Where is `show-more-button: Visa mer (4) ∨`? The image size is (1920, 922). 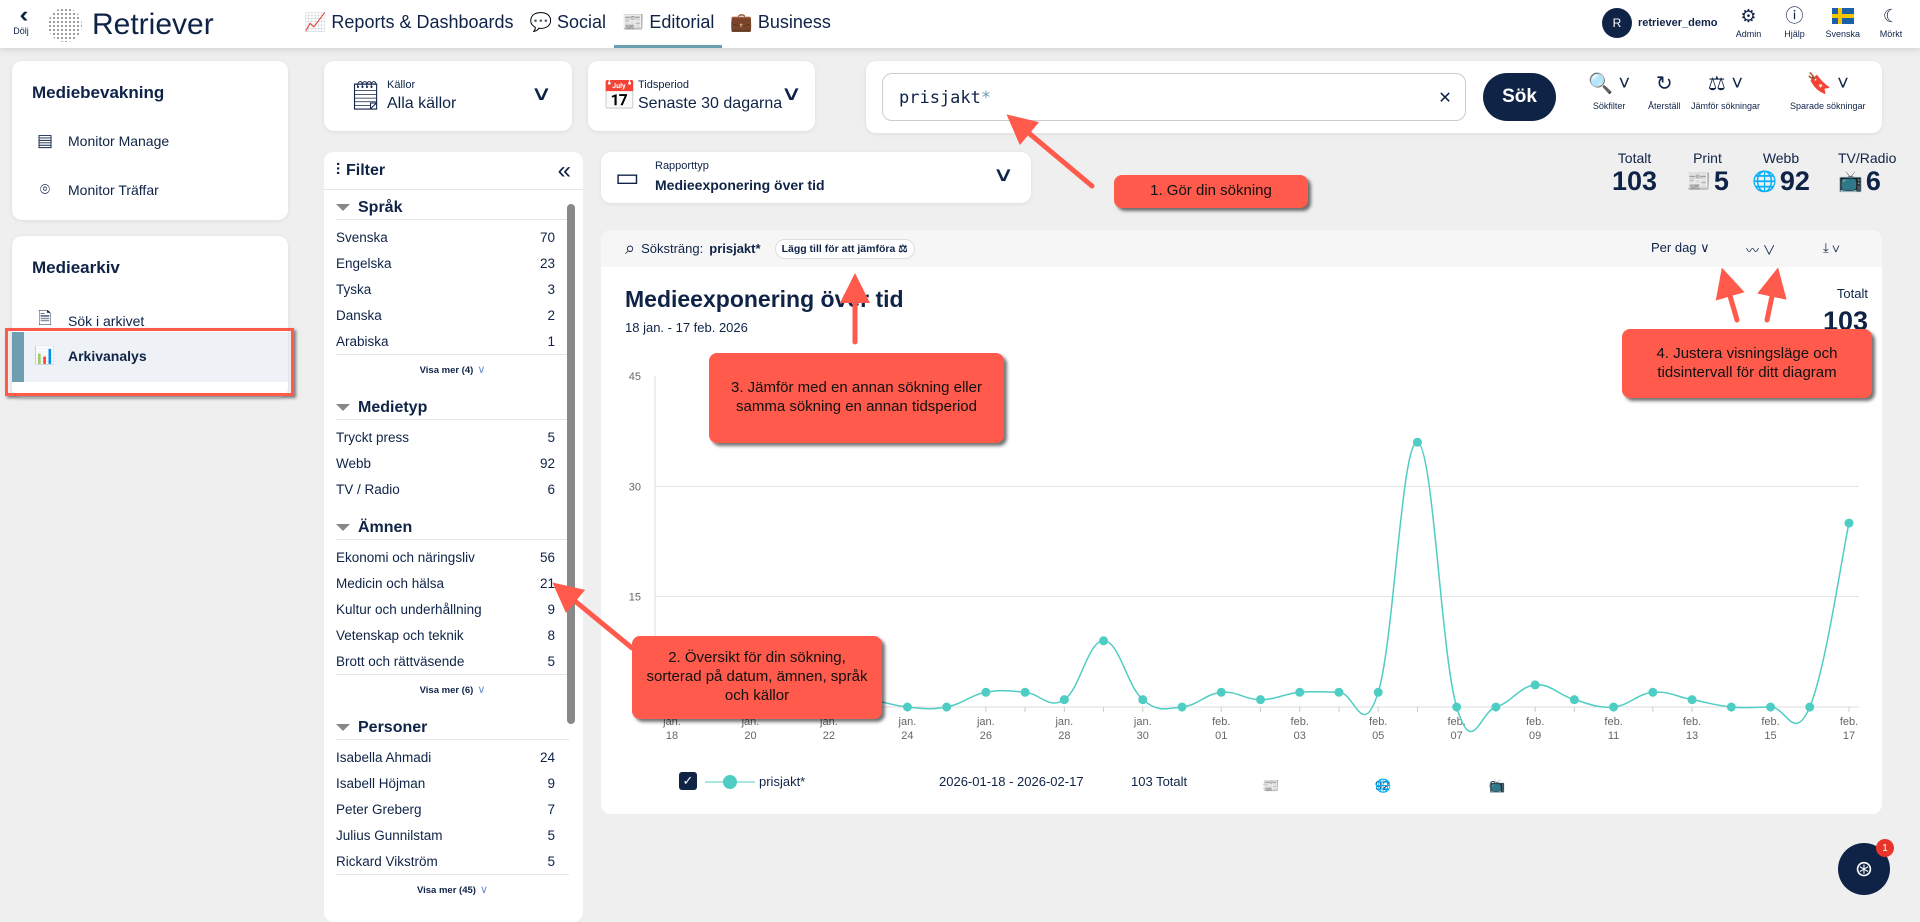 show-more-button: Visa mer (4) ∨ is located at coordinates (452, 372).